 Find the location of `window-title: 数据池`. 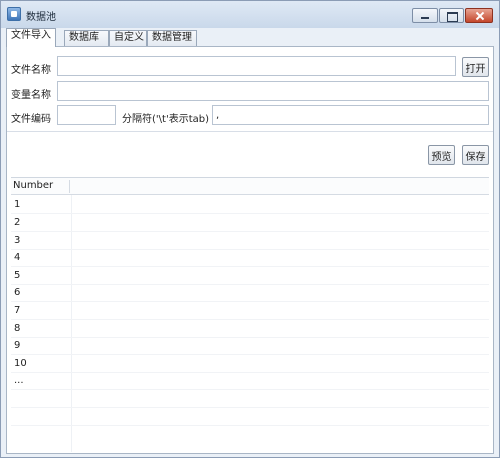

window-title: 数据池 is located at coordinates (41, 17).